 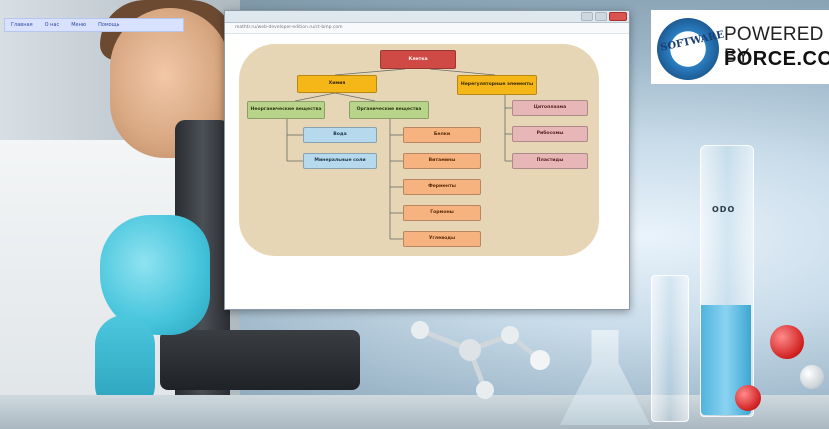 What do you see at coordinates (442, 161) in the screenshot?
I see `node-vitamins: Витамины` at bounding box center [442, 161].